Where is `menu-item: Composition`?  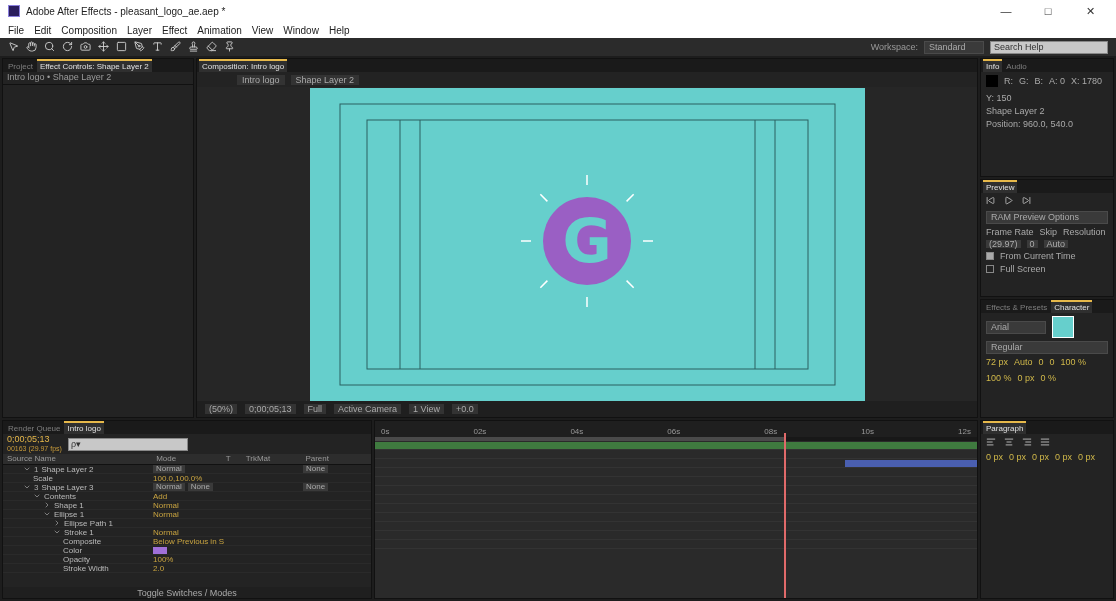
menu-item: Composition is located at coordinates (89, 30).